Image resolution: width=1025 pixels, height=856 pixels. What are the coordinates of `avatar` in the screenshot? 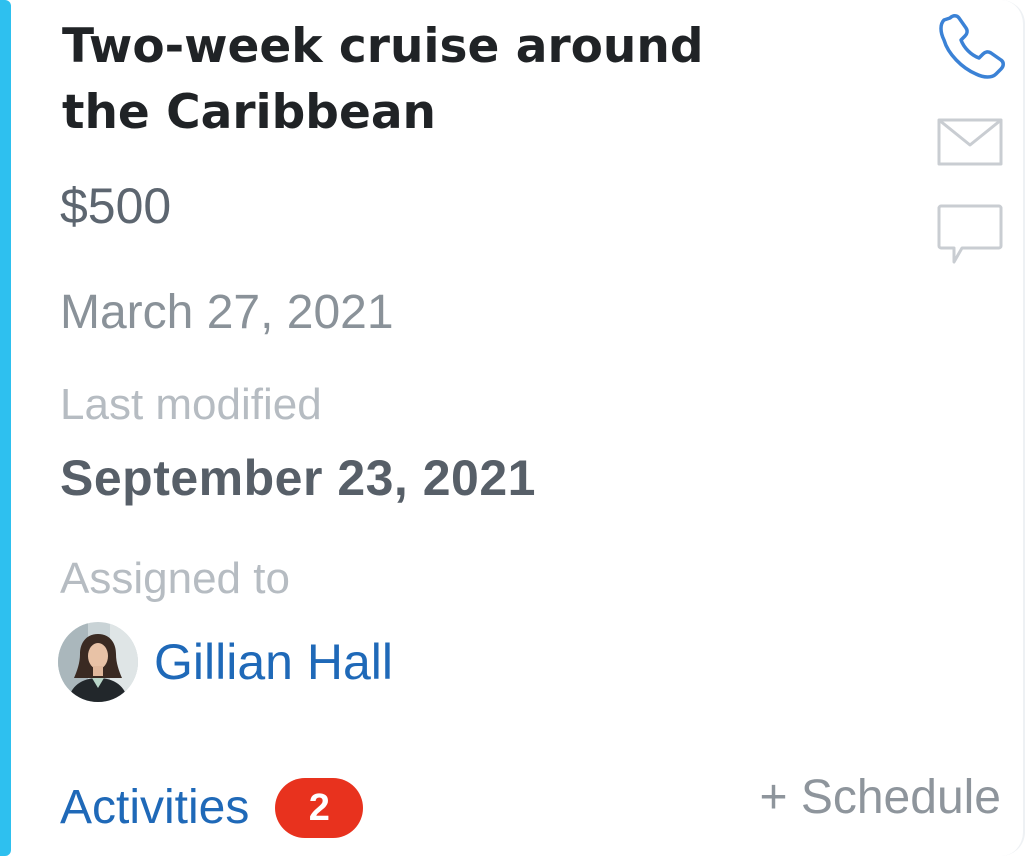 It's located at (98, 662).